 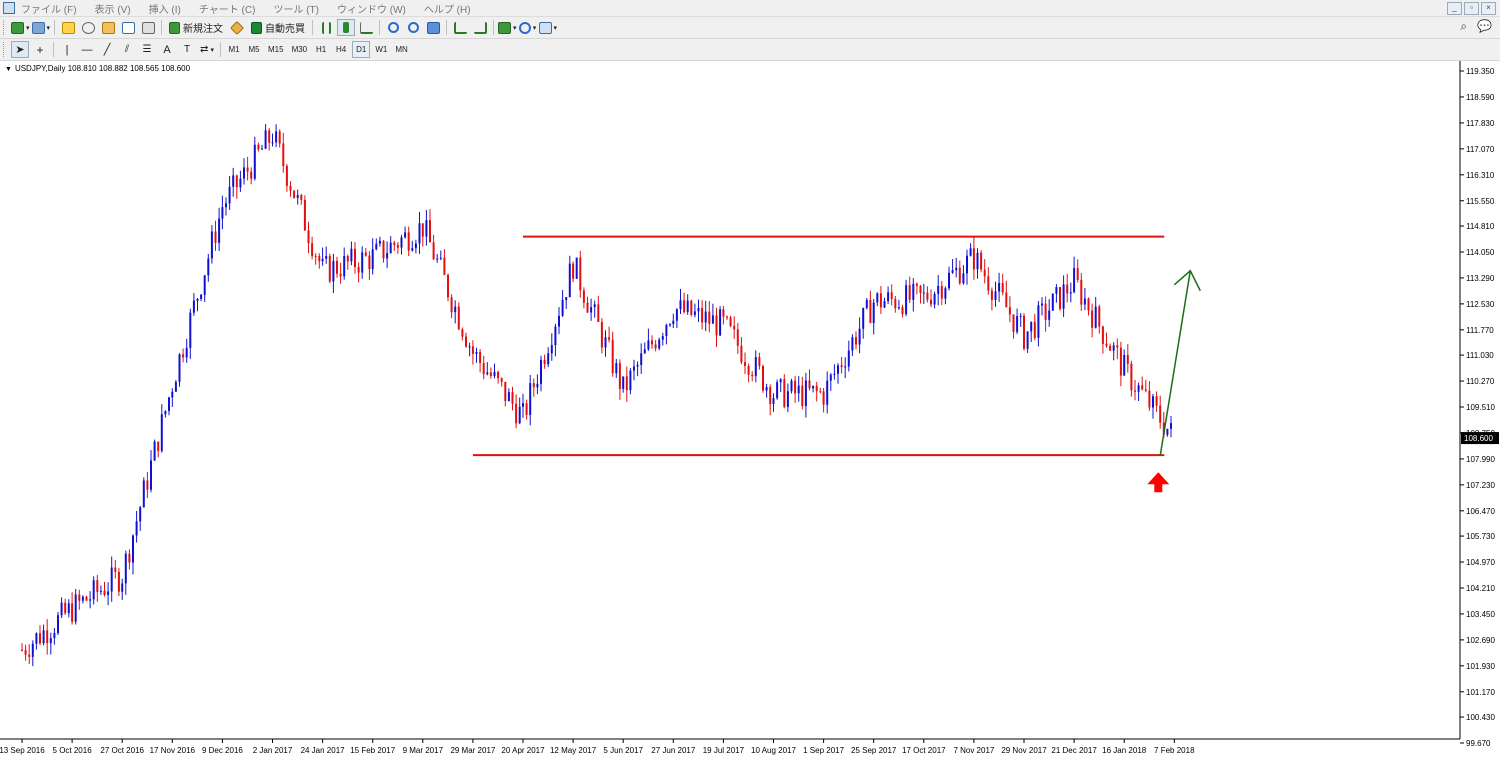 I want to click on crosshair-tool: +, so click(x=40, y=49).